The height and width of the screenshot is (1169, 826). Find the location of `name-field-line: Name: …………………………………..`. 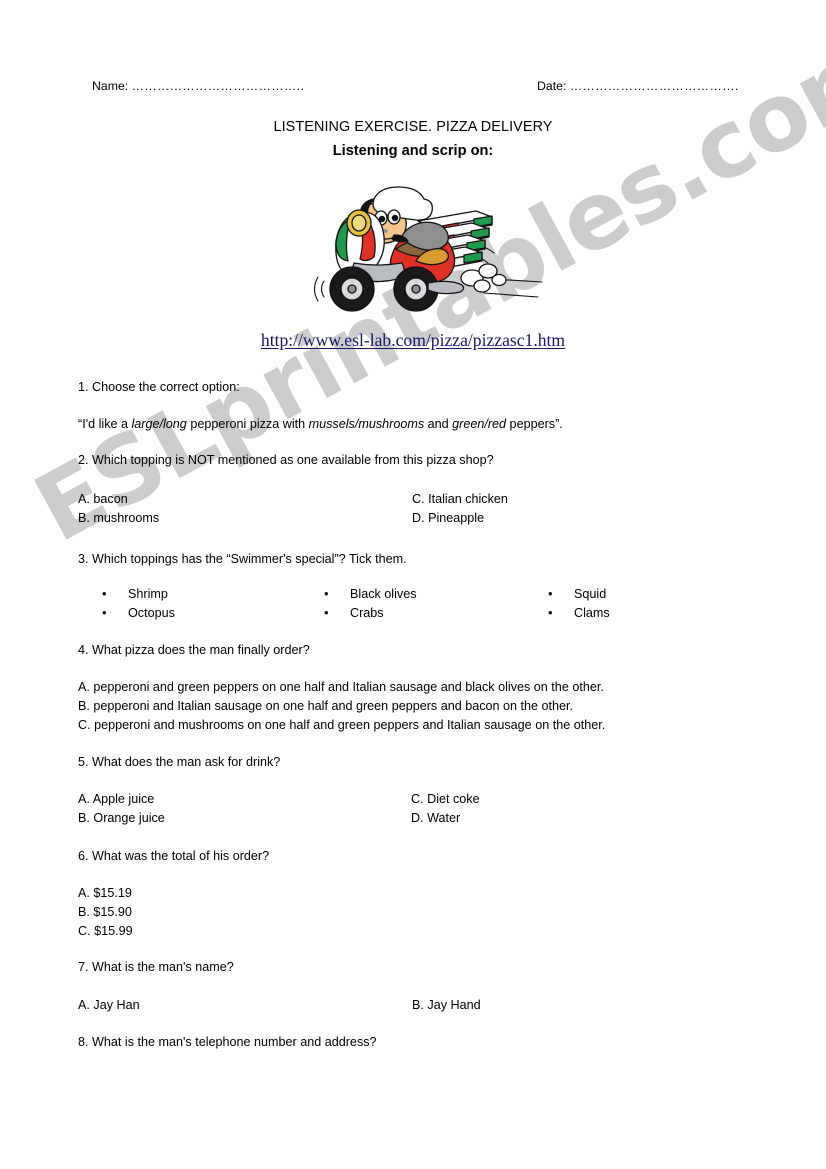

name-field-line: Name: ………………………………….. is located at coordinates (198, 86).